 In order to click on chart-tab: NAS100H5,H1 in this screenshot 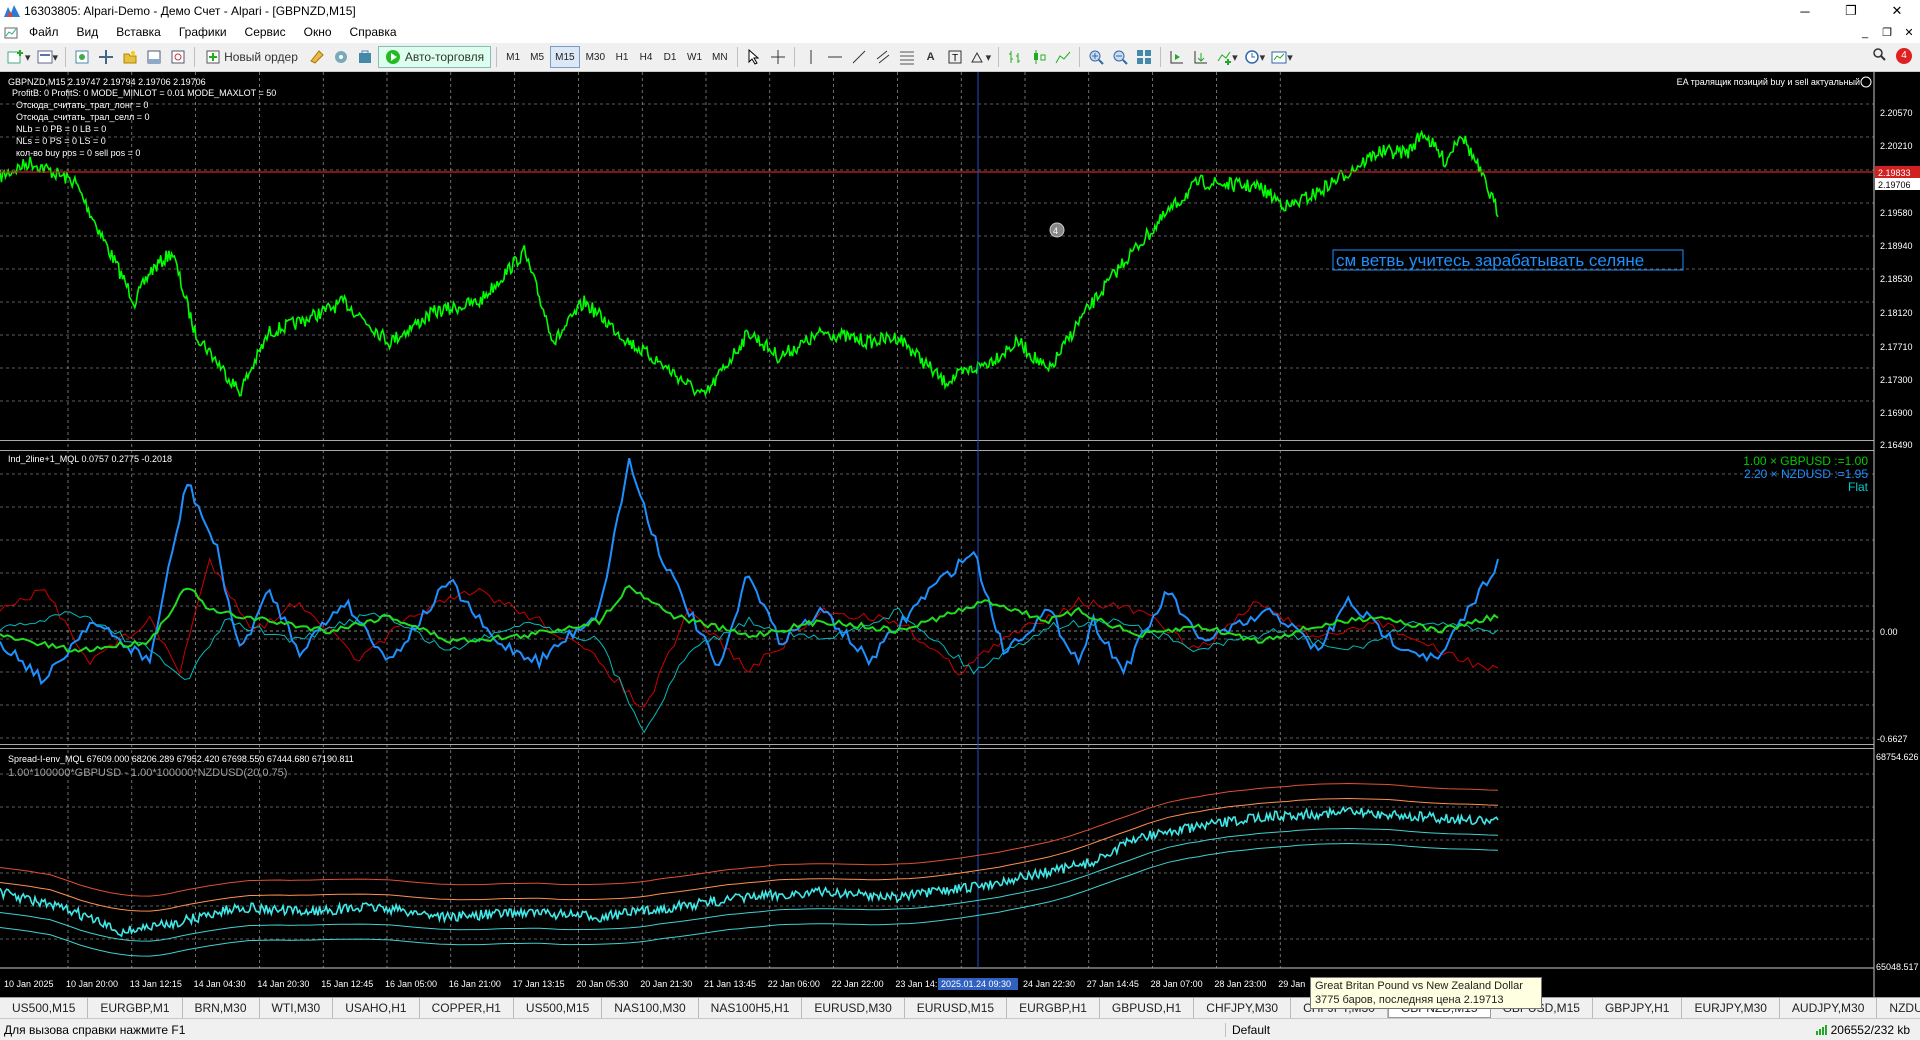, I will do `click(751, 1008)`.